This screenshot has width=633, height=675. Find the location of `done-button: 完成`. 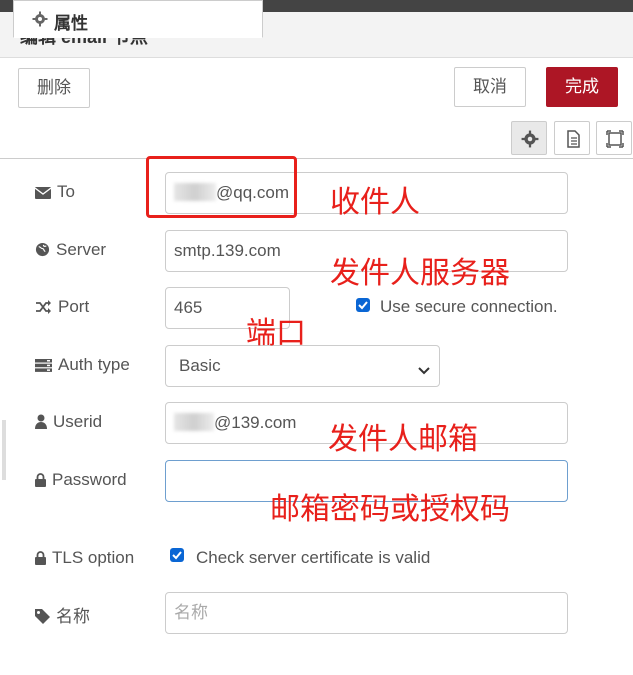

done-button: 完成 is located at coordinates (582, 87).